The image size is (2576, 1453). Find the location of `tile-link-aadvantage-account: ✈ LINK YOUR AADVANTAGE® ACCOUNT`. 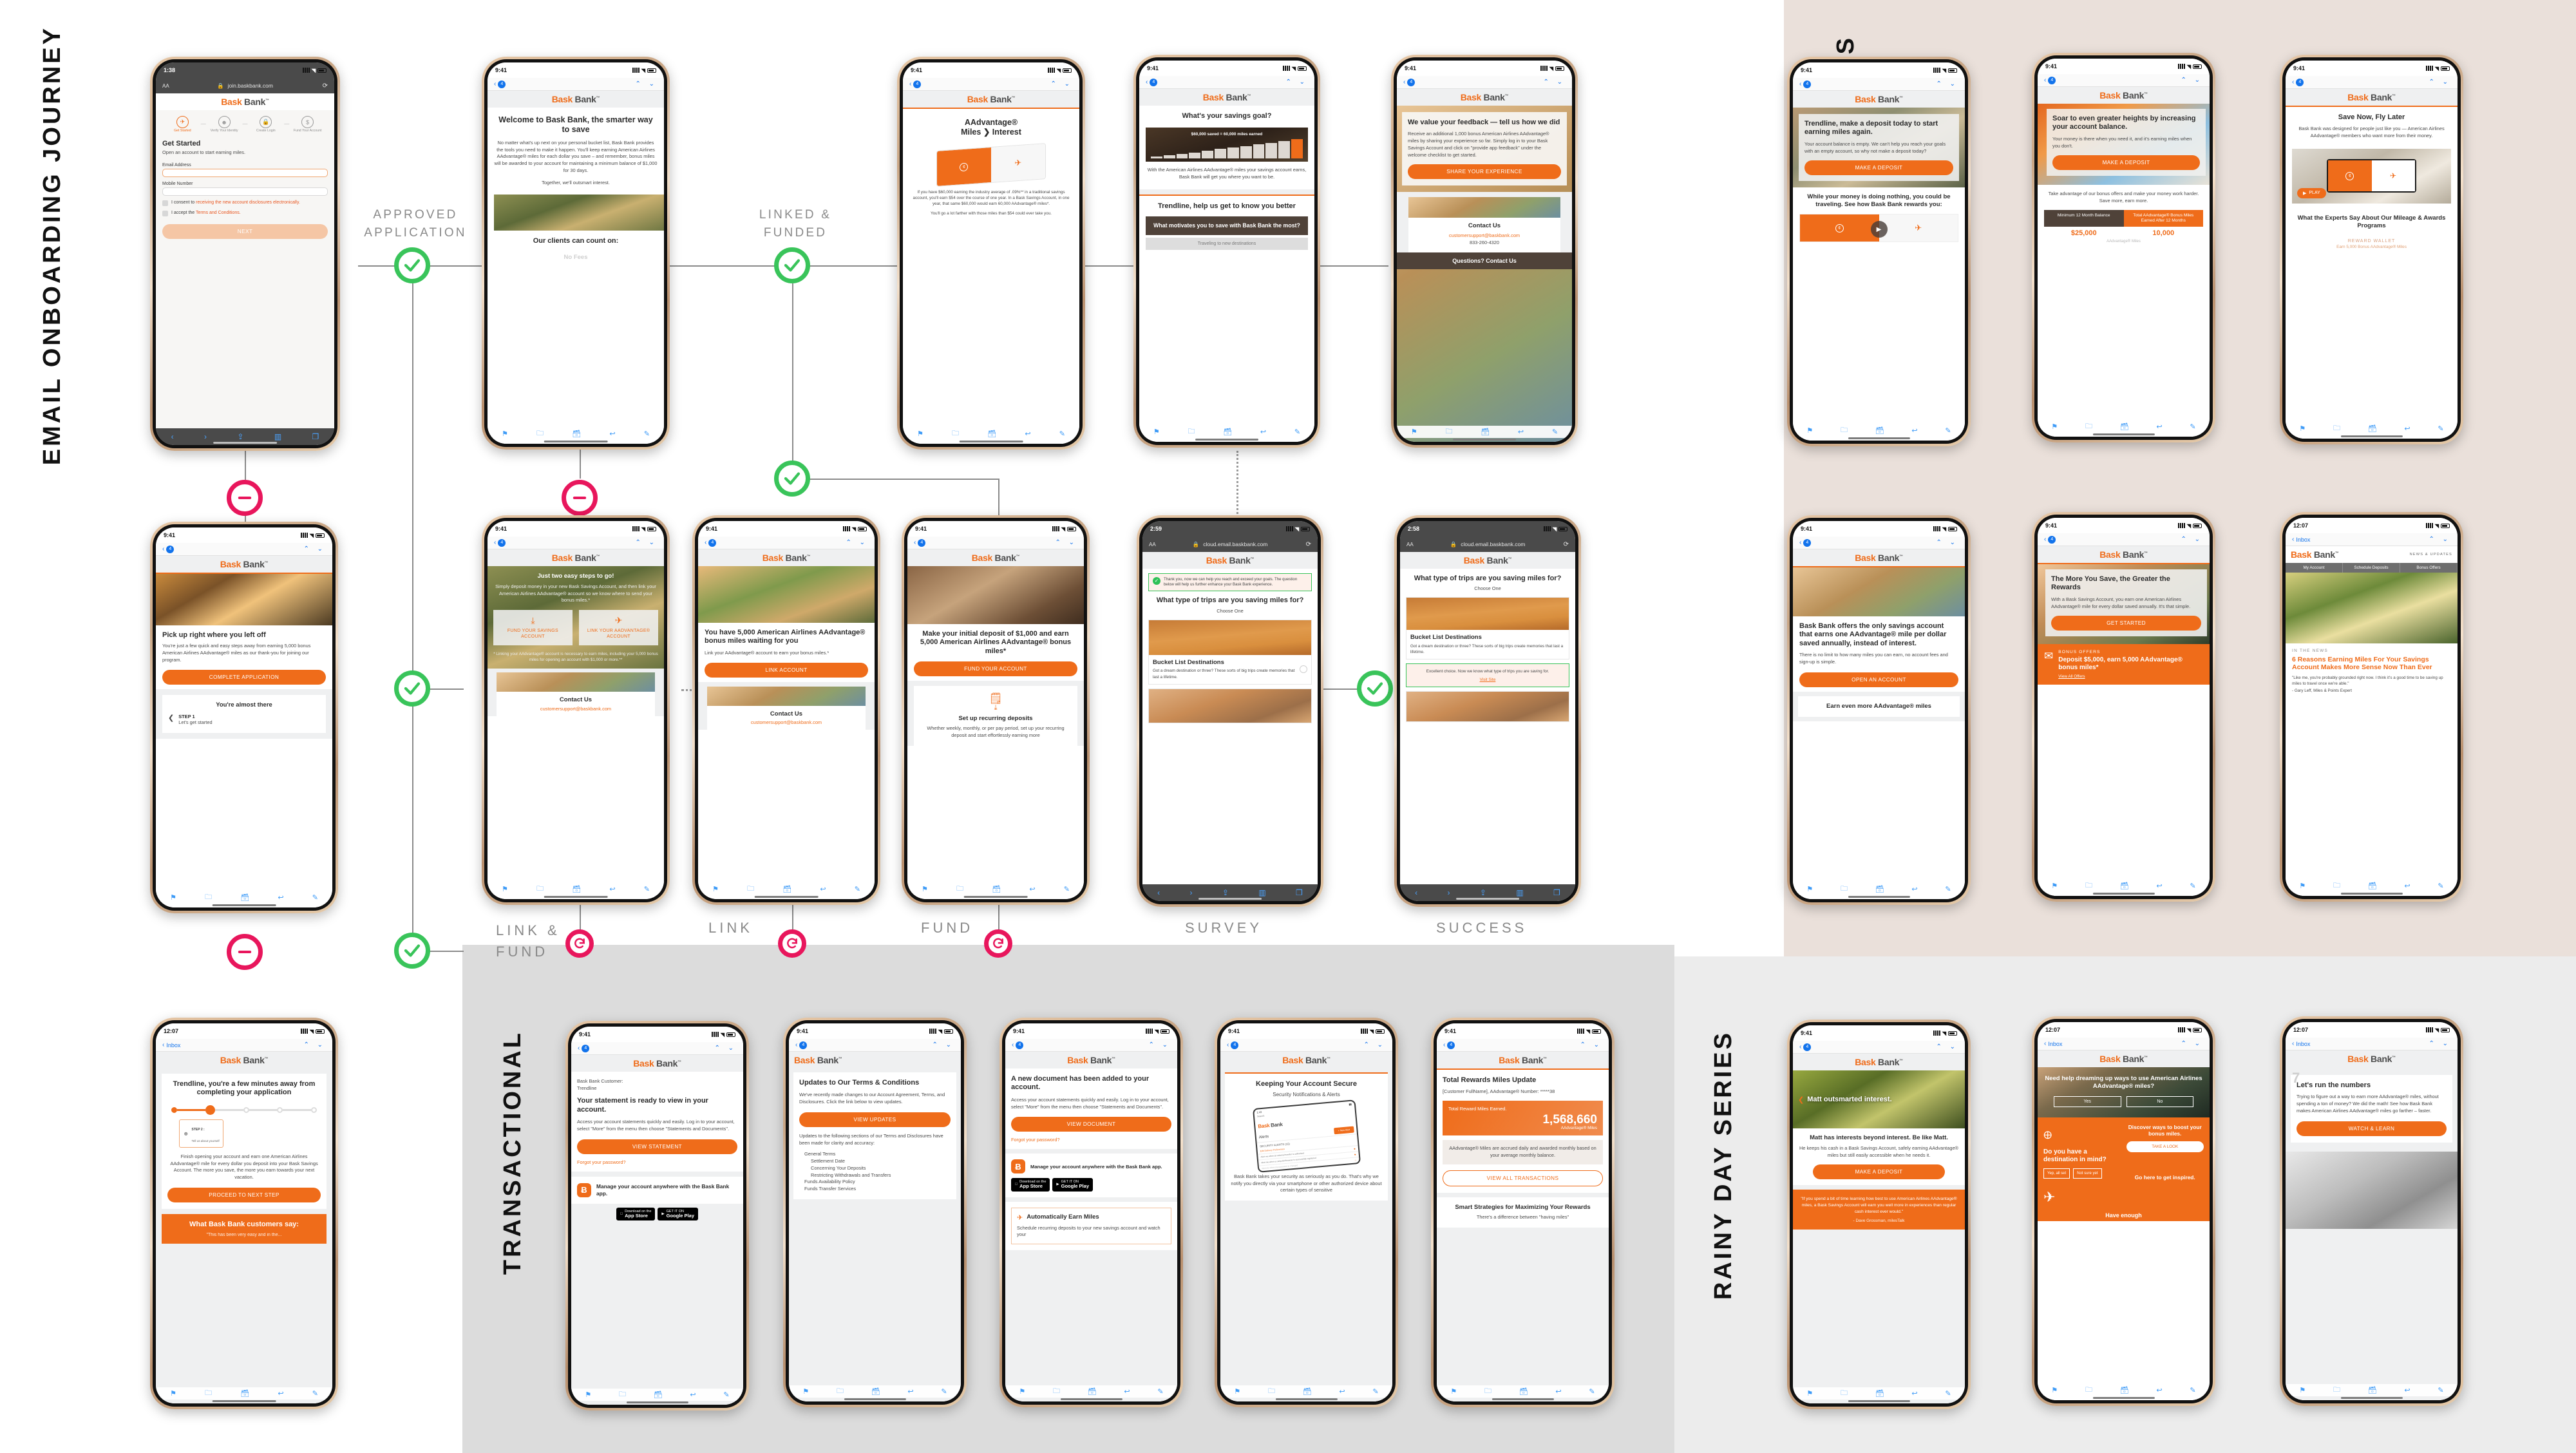

tile-link-aadvantage-account: ✈ LINK YOUR AADVANTAGE® ACCOUNT is located at coordinates (619, 627).